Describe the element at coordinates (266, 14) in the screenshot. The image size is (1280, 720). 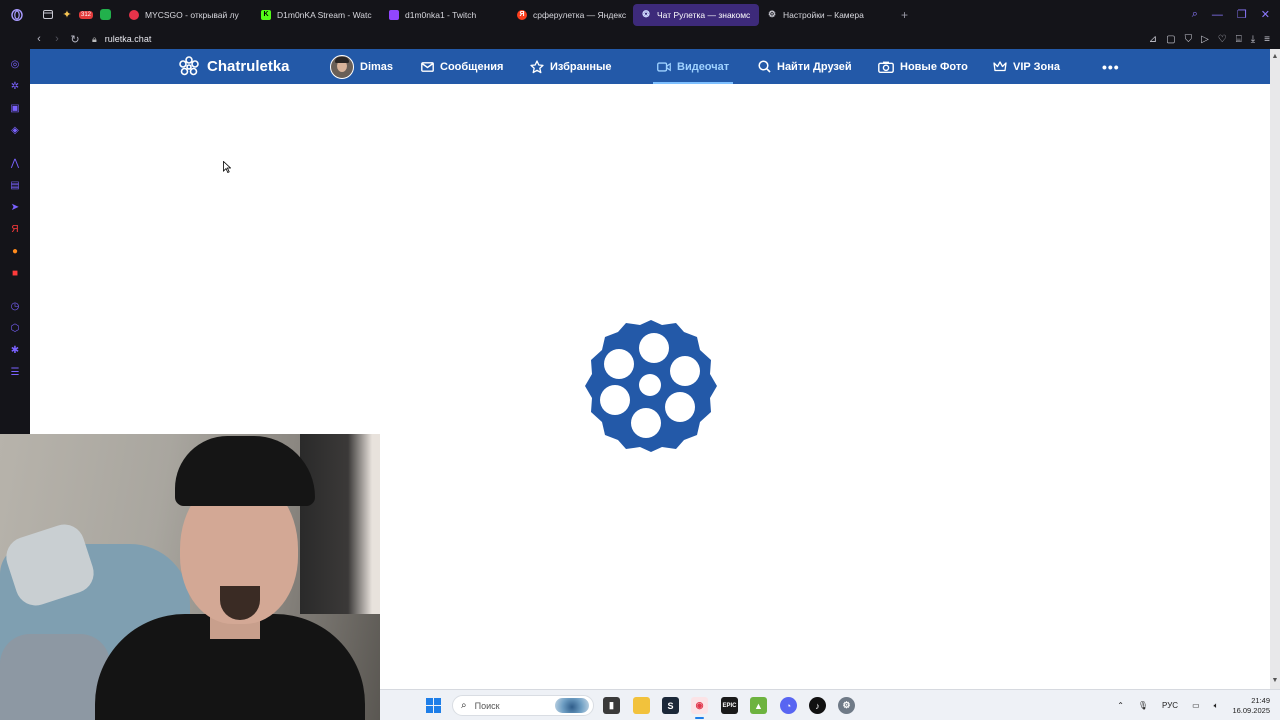
I see `kick-icon: K` at that location.